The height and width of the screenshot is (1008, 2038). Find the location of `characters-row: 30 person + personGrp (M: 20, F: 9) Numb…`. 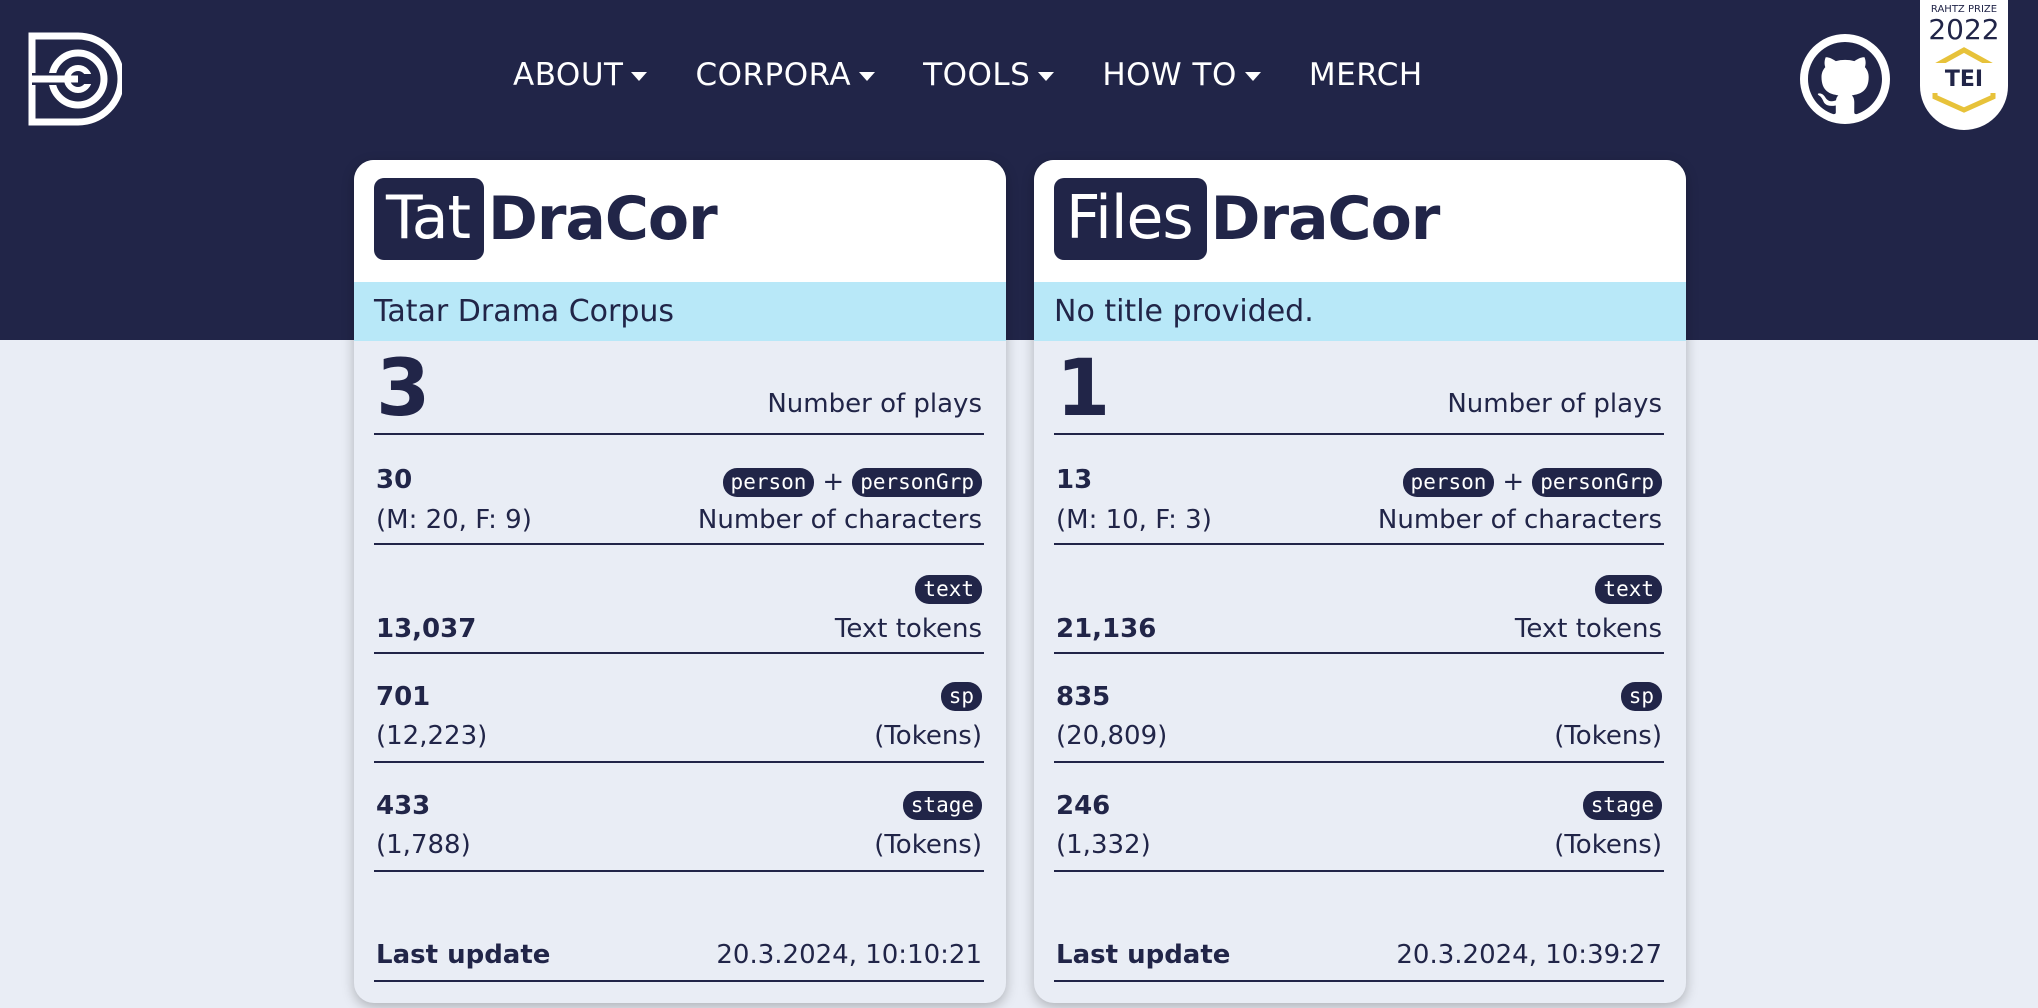

characters-row: 30 person + personGrp (M: 20, F: 9) Numb… is located at coordinates (679, 490).